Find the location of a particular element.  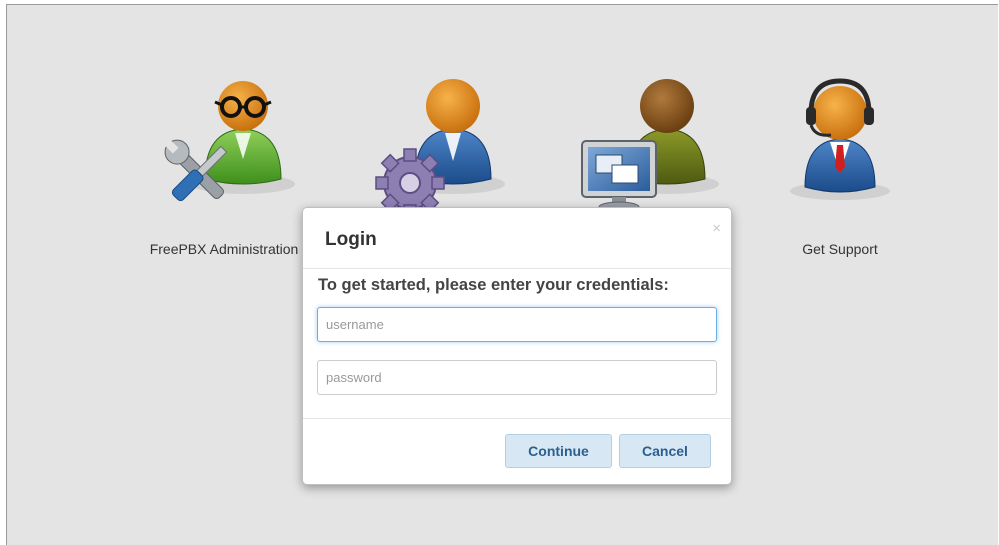

tile-freepbx-administration: FreePBX Administration is located at coordinates (224, 169).